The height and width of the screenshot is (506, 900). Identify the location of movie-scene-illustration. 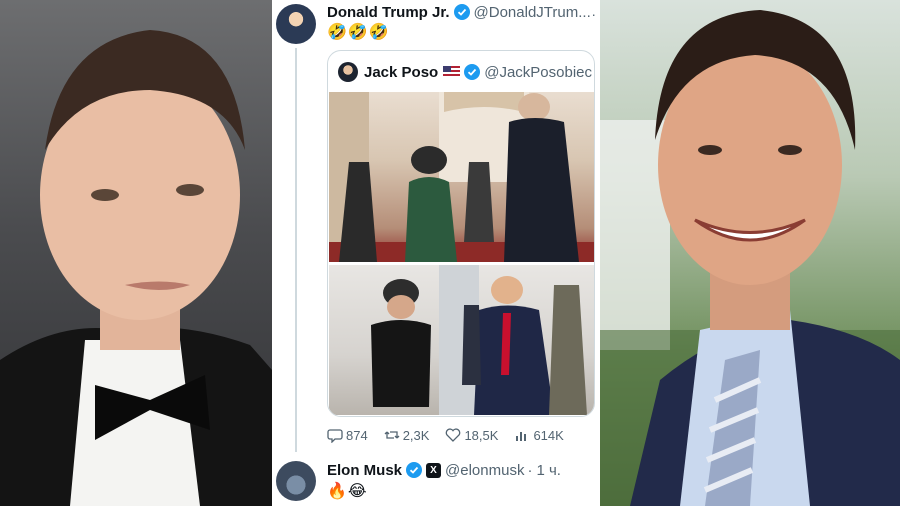
(461, 177).